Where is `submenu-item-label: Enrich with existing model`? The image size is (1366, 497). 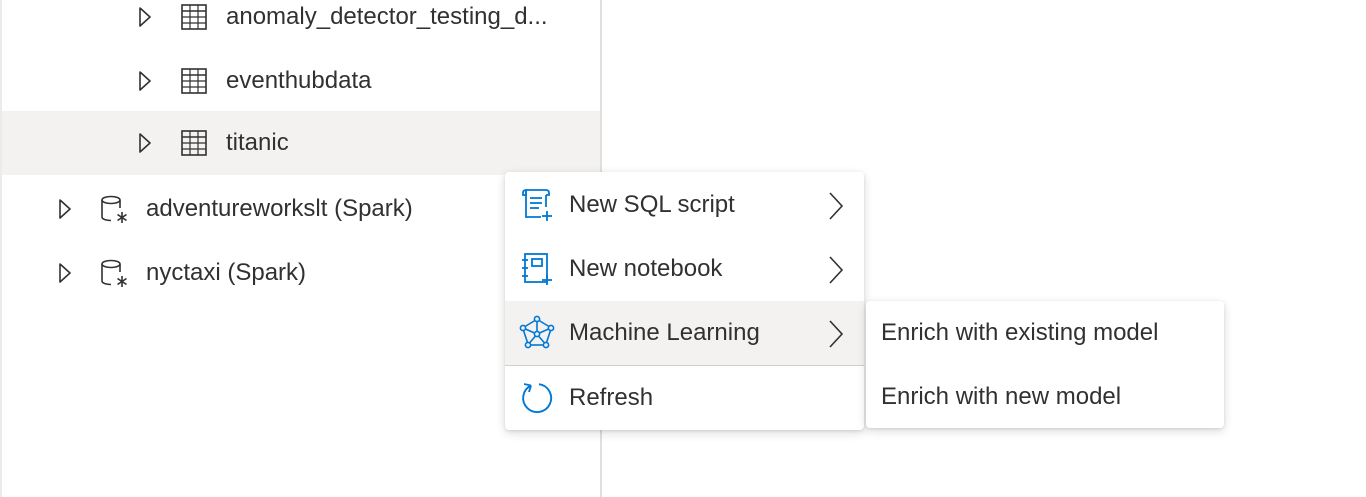
submenu-item-label: Enrich with existing model is located at coordinates (1020, 332).